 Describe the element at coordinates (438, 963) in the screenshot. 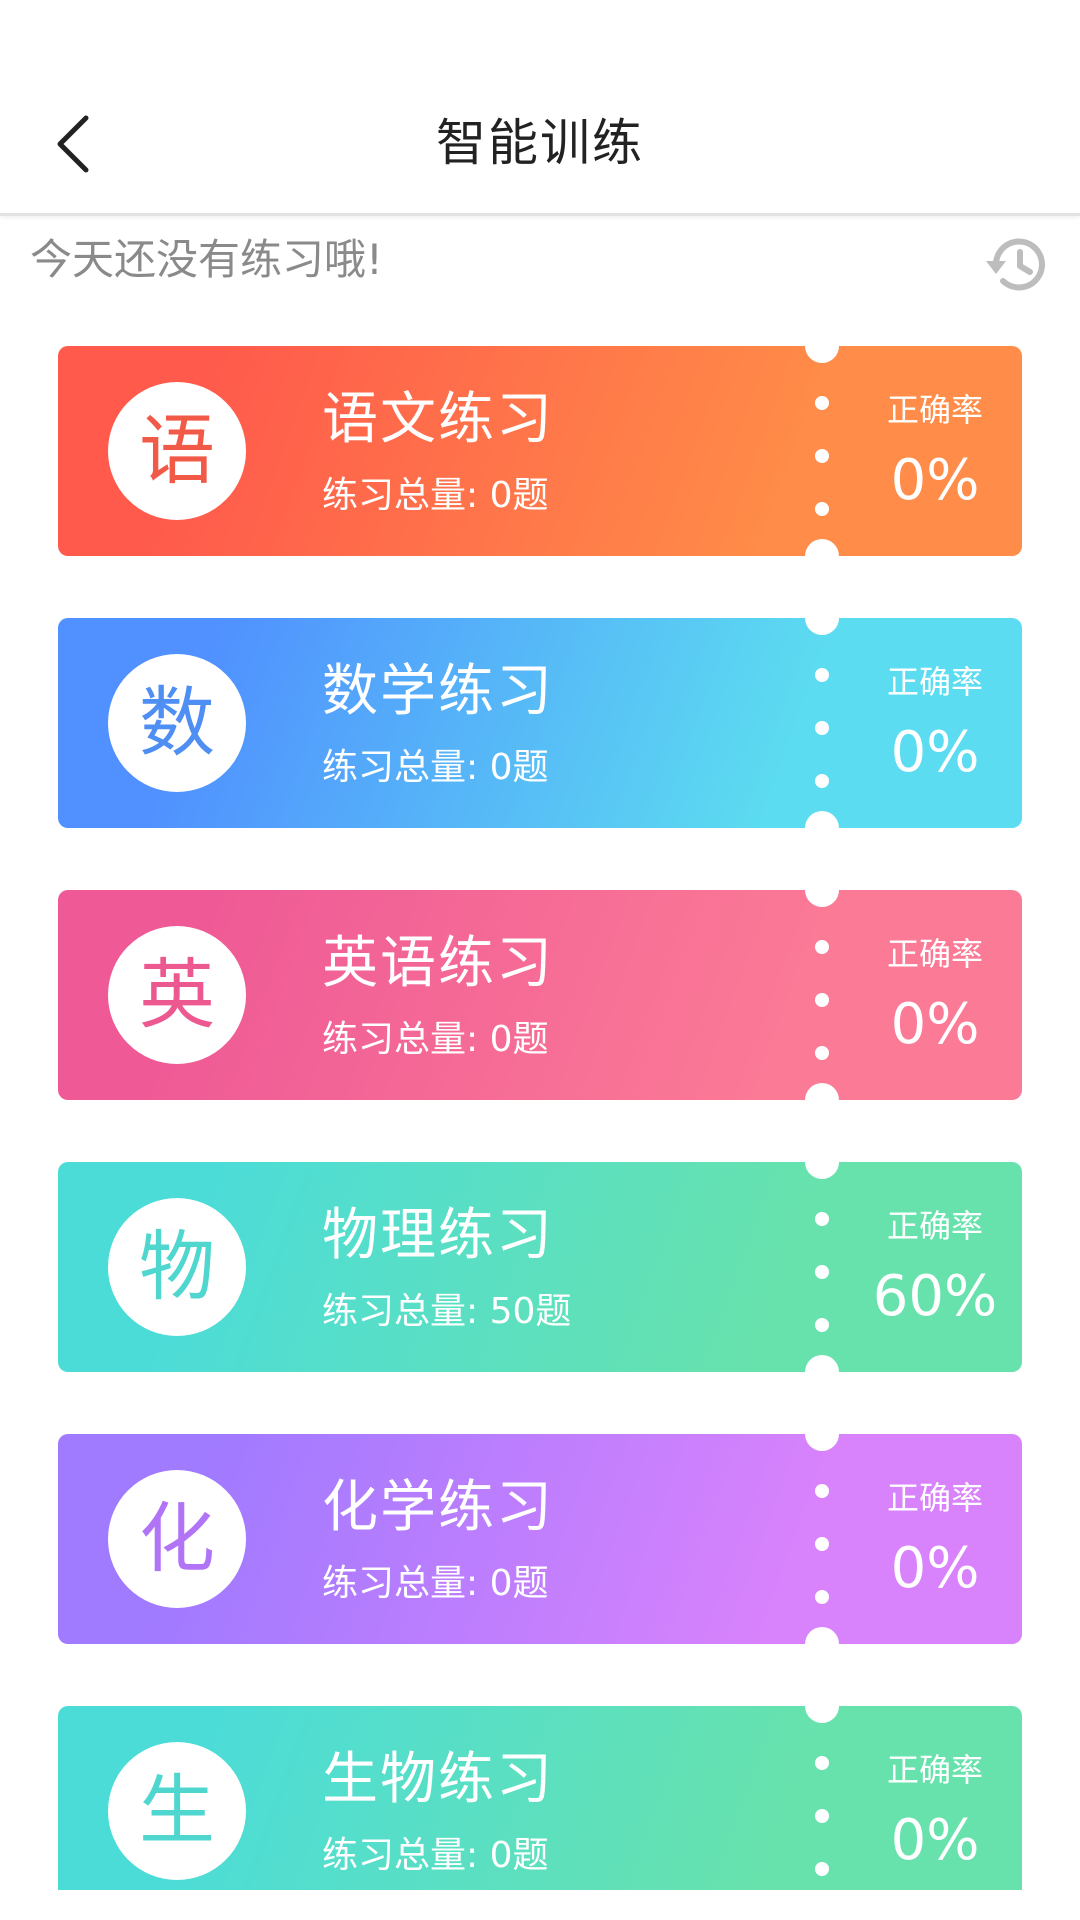

I see `subject-title: 英语练习` at that location.